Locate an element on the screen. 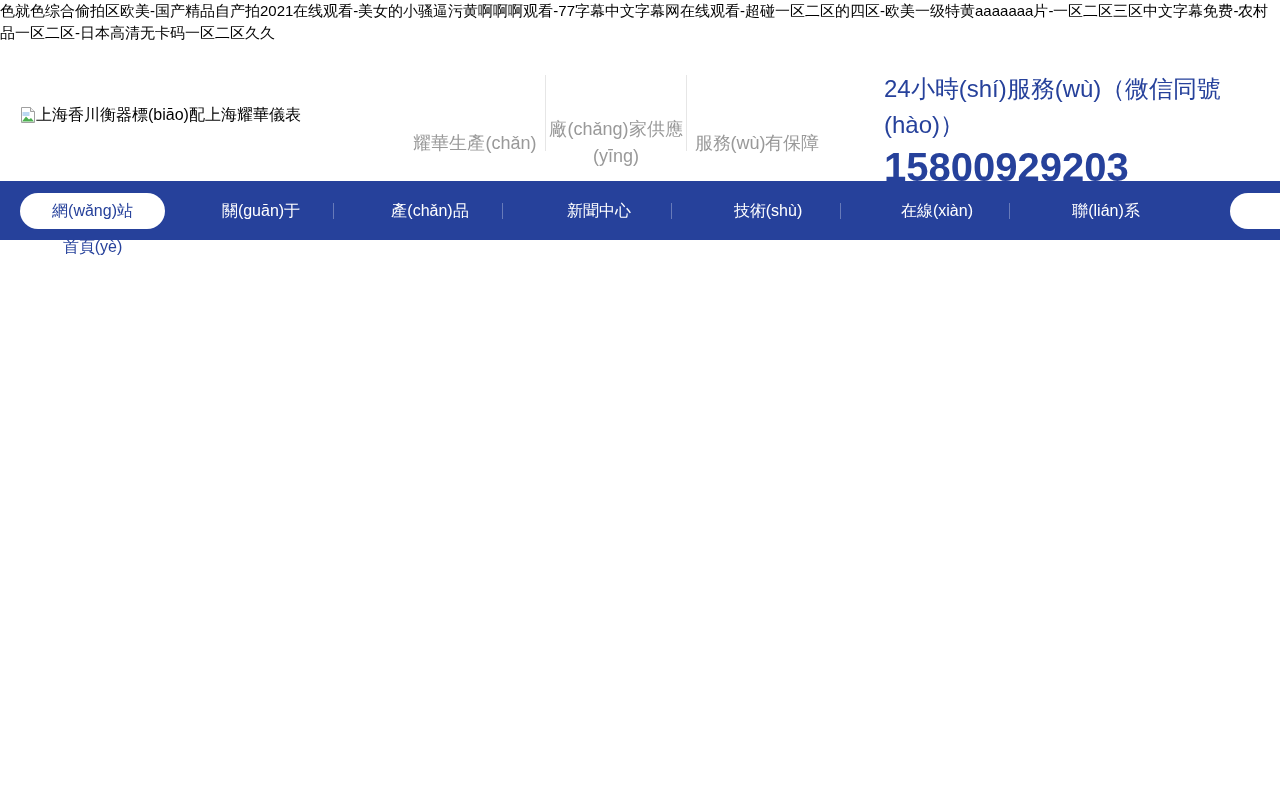  nav-link: 技術(shù) is located at coordinates (768, 210).